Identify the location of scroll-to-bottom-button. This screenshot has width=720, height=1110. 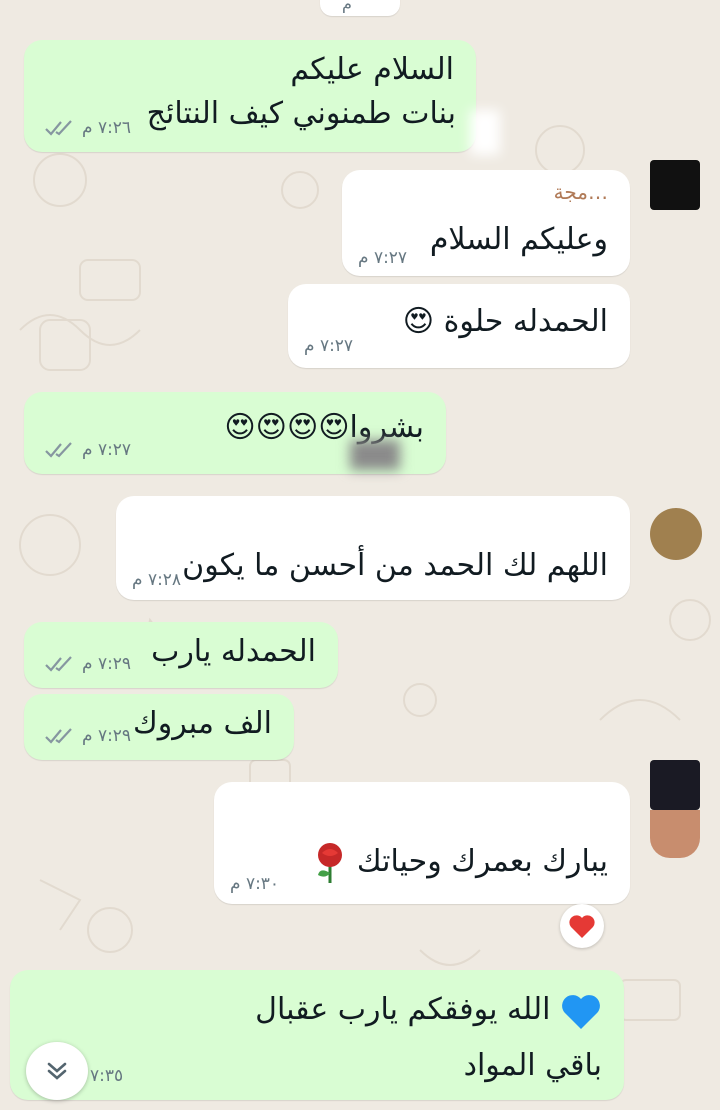
(57, 1071).